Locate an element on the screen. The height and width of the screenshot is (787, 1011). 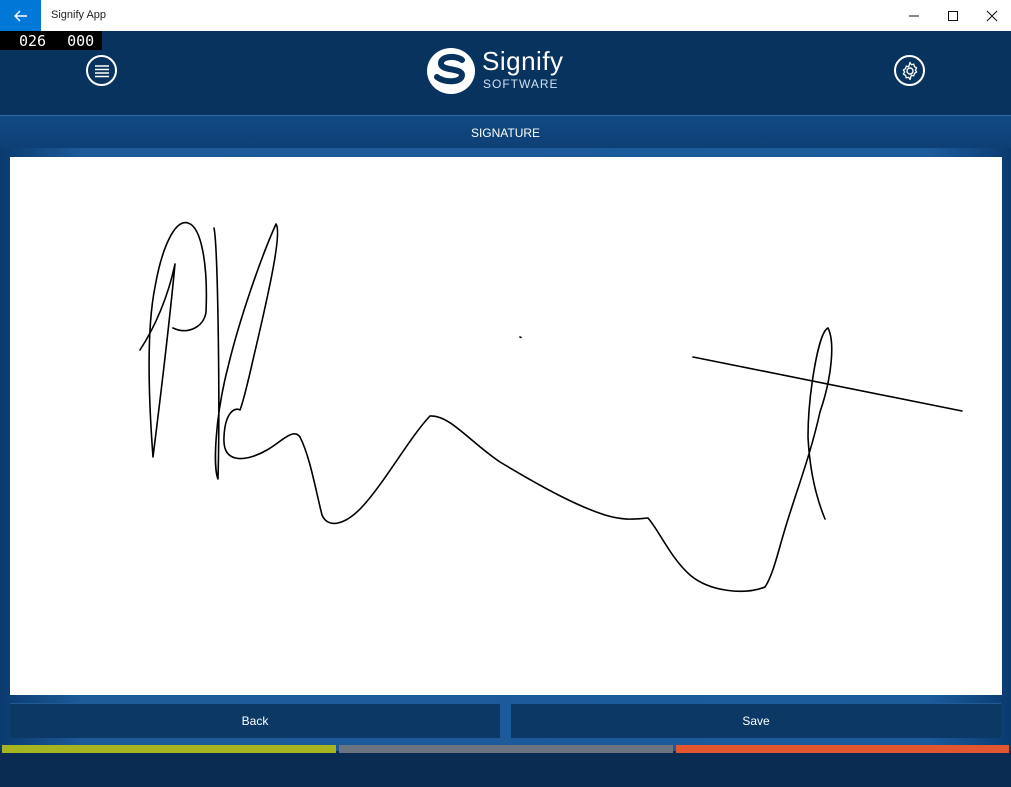
settings-button is located at coordinates (909, 70).